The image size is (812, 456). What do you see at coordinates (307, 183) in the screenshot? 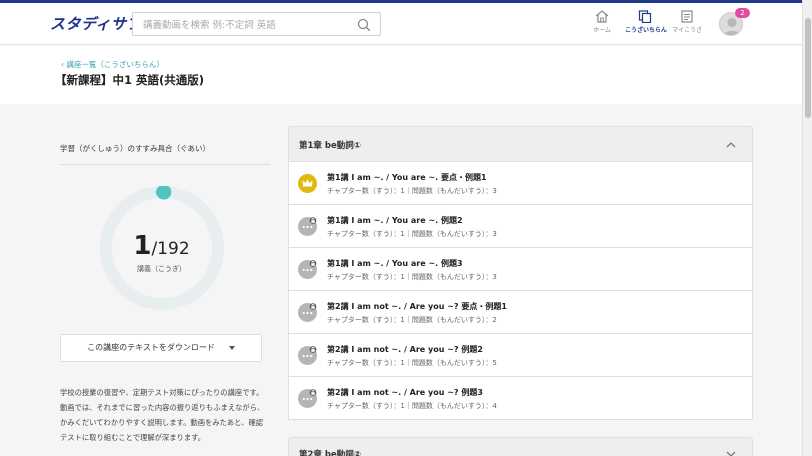
I see `crown-icon` at bounding box center [307, 183].